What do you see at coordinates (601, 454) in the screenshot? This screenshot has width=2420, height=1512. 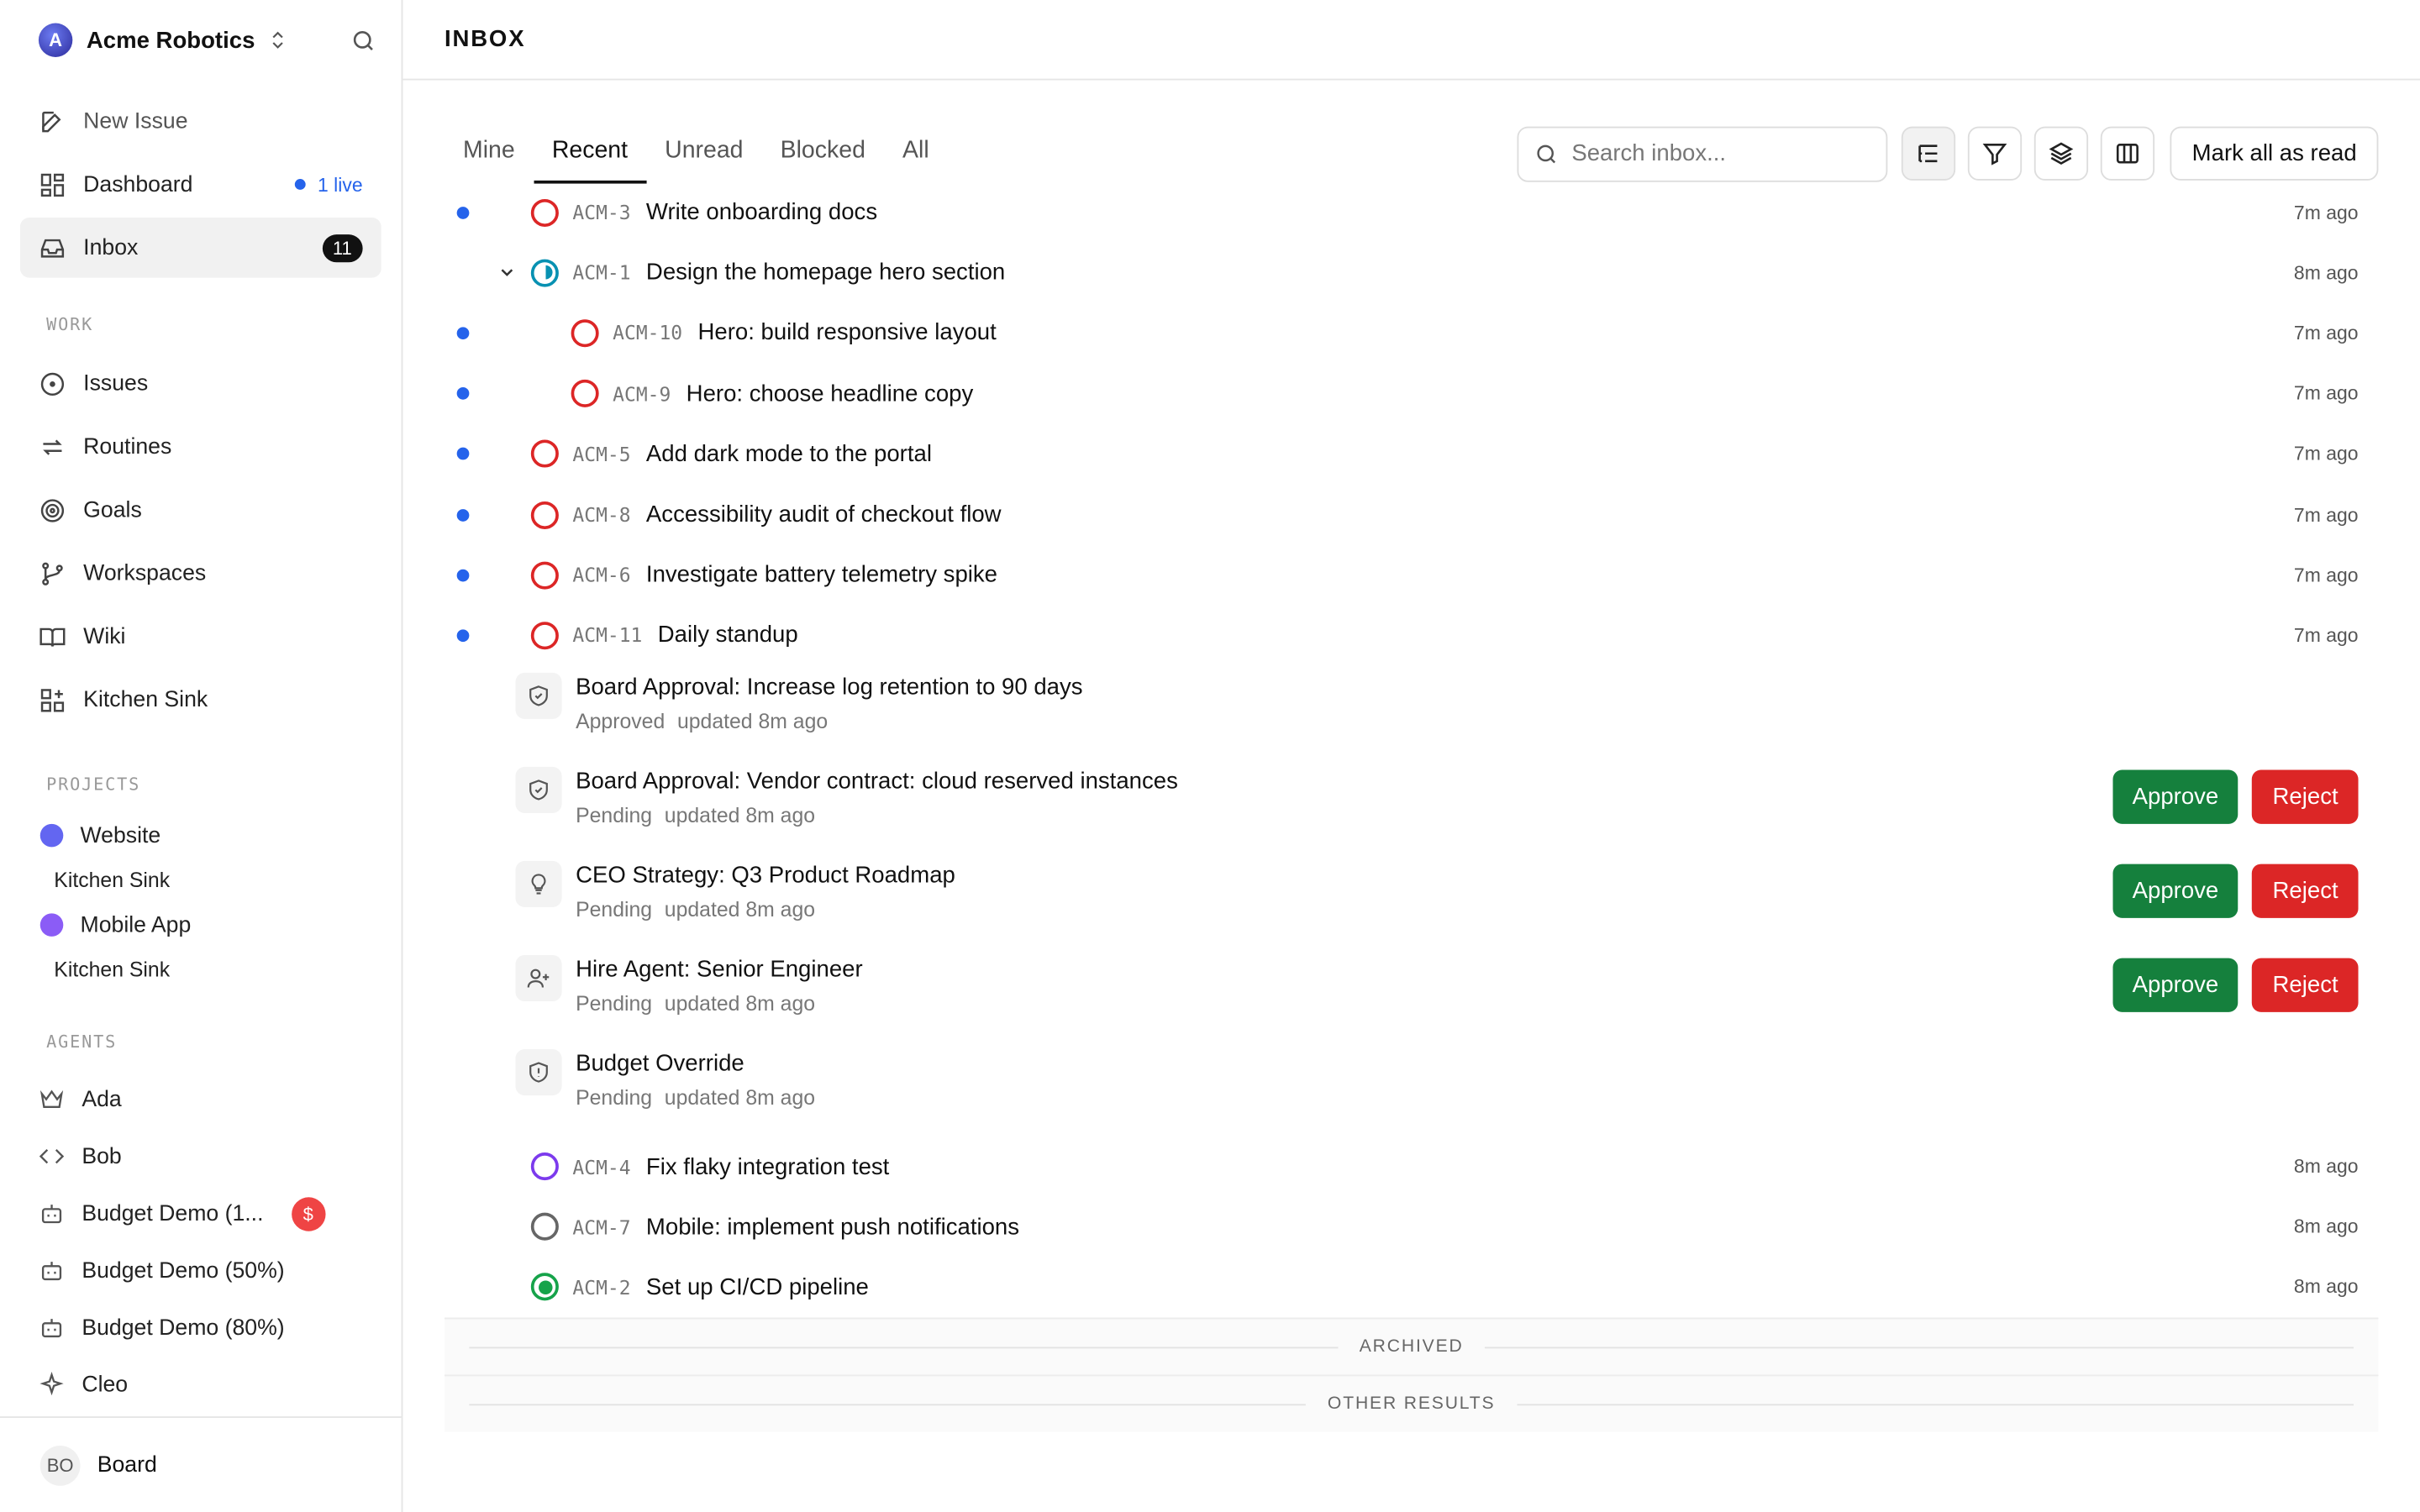 I see `issue-key: ACM-5` at bounding box center [601, 454].